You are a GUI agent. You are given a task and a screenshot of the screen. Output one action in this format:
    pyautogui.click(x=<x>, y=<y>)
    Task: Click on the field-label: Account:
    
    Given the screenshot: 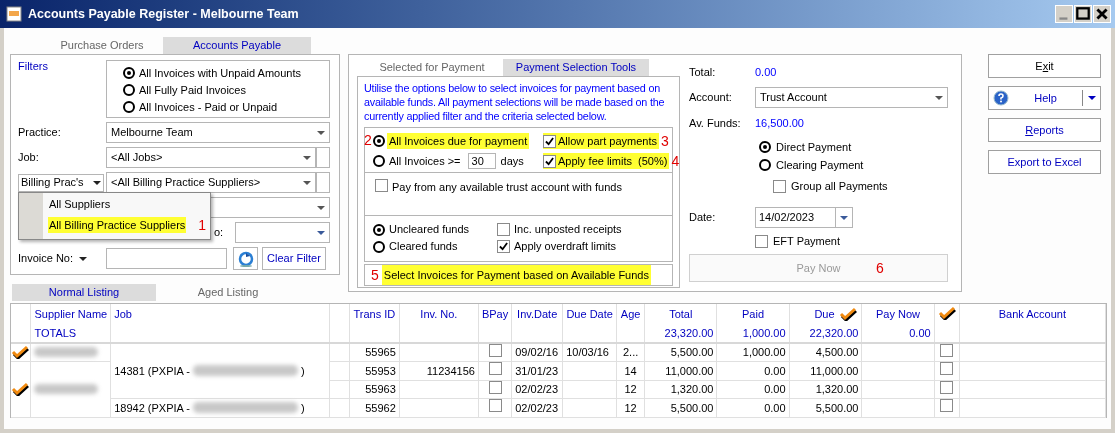 What is the action you would take?
    pyautogui.click(x=710, y=97)
    